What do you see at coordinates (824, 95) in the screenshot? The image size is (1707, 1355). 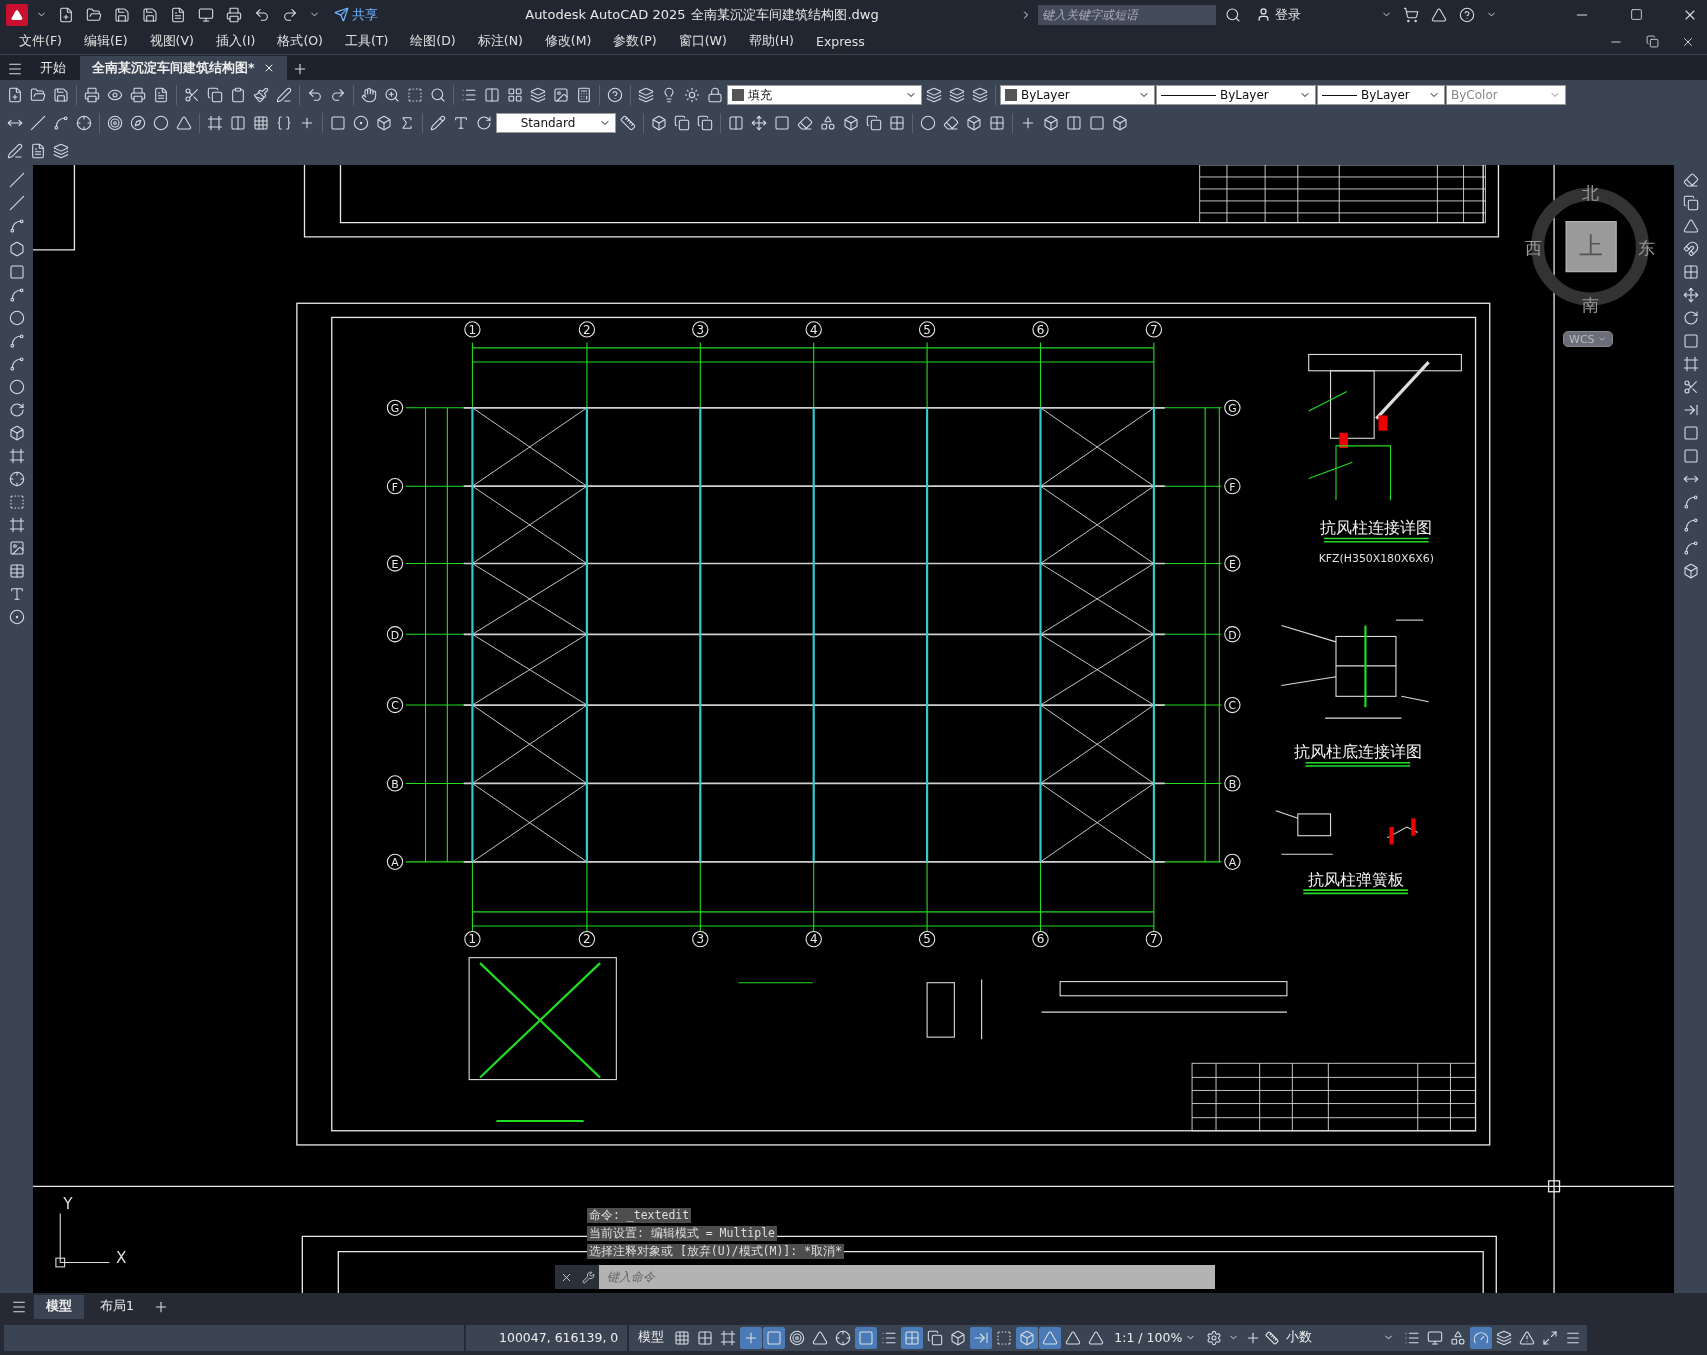 I see `layer-dropdown: 填充` at bounding box center [824, 95].